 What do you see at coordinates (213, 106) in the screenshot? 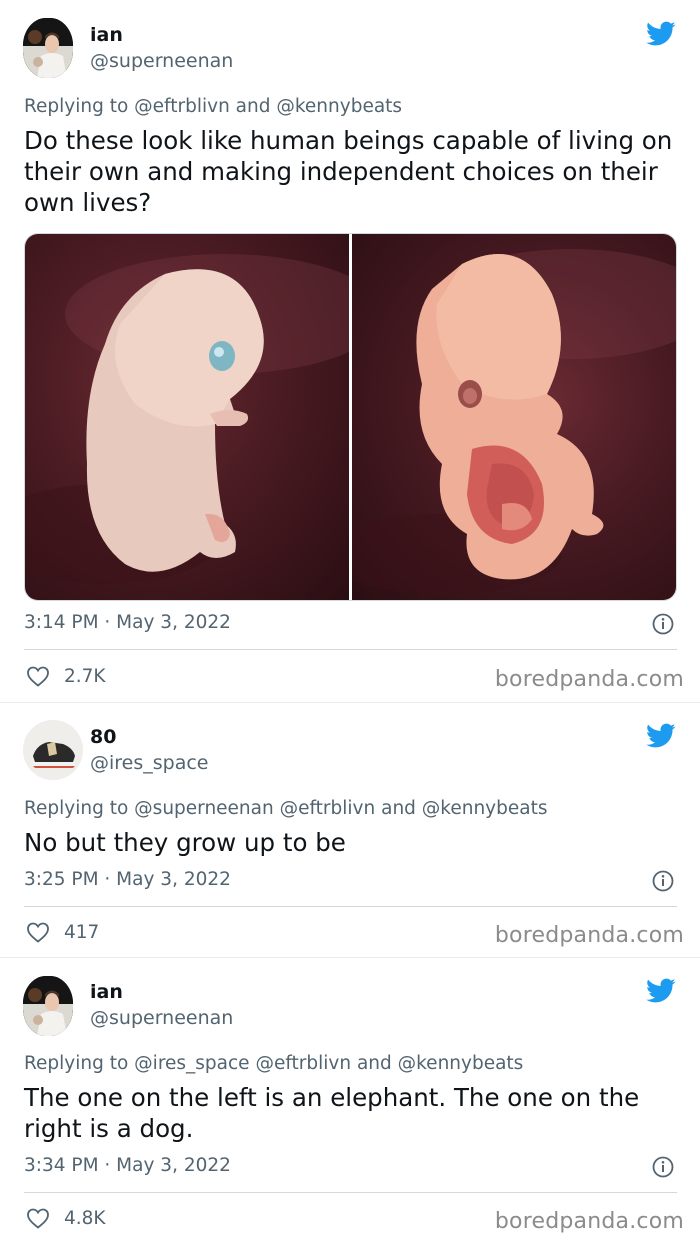
I see `reply-context: Replying to @eftrblivn and @kennybeats` at bounding box center [213, 106].